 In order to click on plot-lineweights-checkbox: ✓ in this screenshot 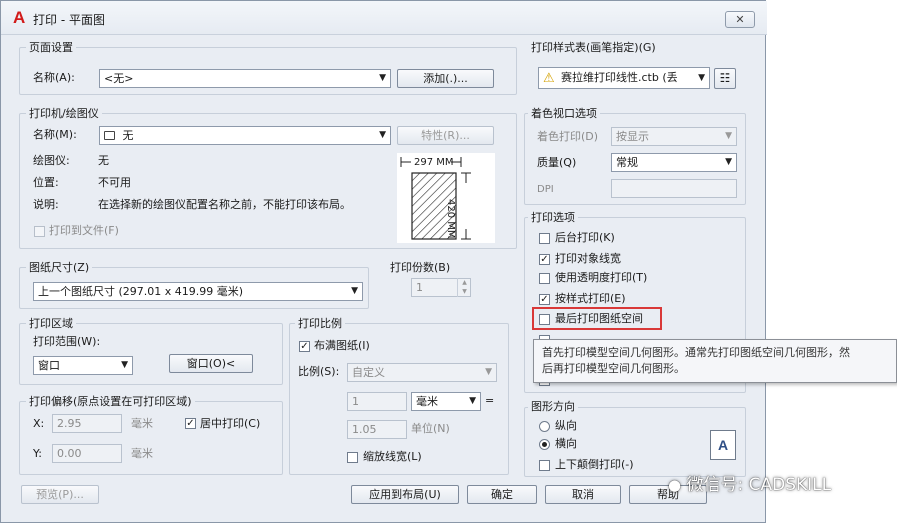, I will do `click(544, 259)`.